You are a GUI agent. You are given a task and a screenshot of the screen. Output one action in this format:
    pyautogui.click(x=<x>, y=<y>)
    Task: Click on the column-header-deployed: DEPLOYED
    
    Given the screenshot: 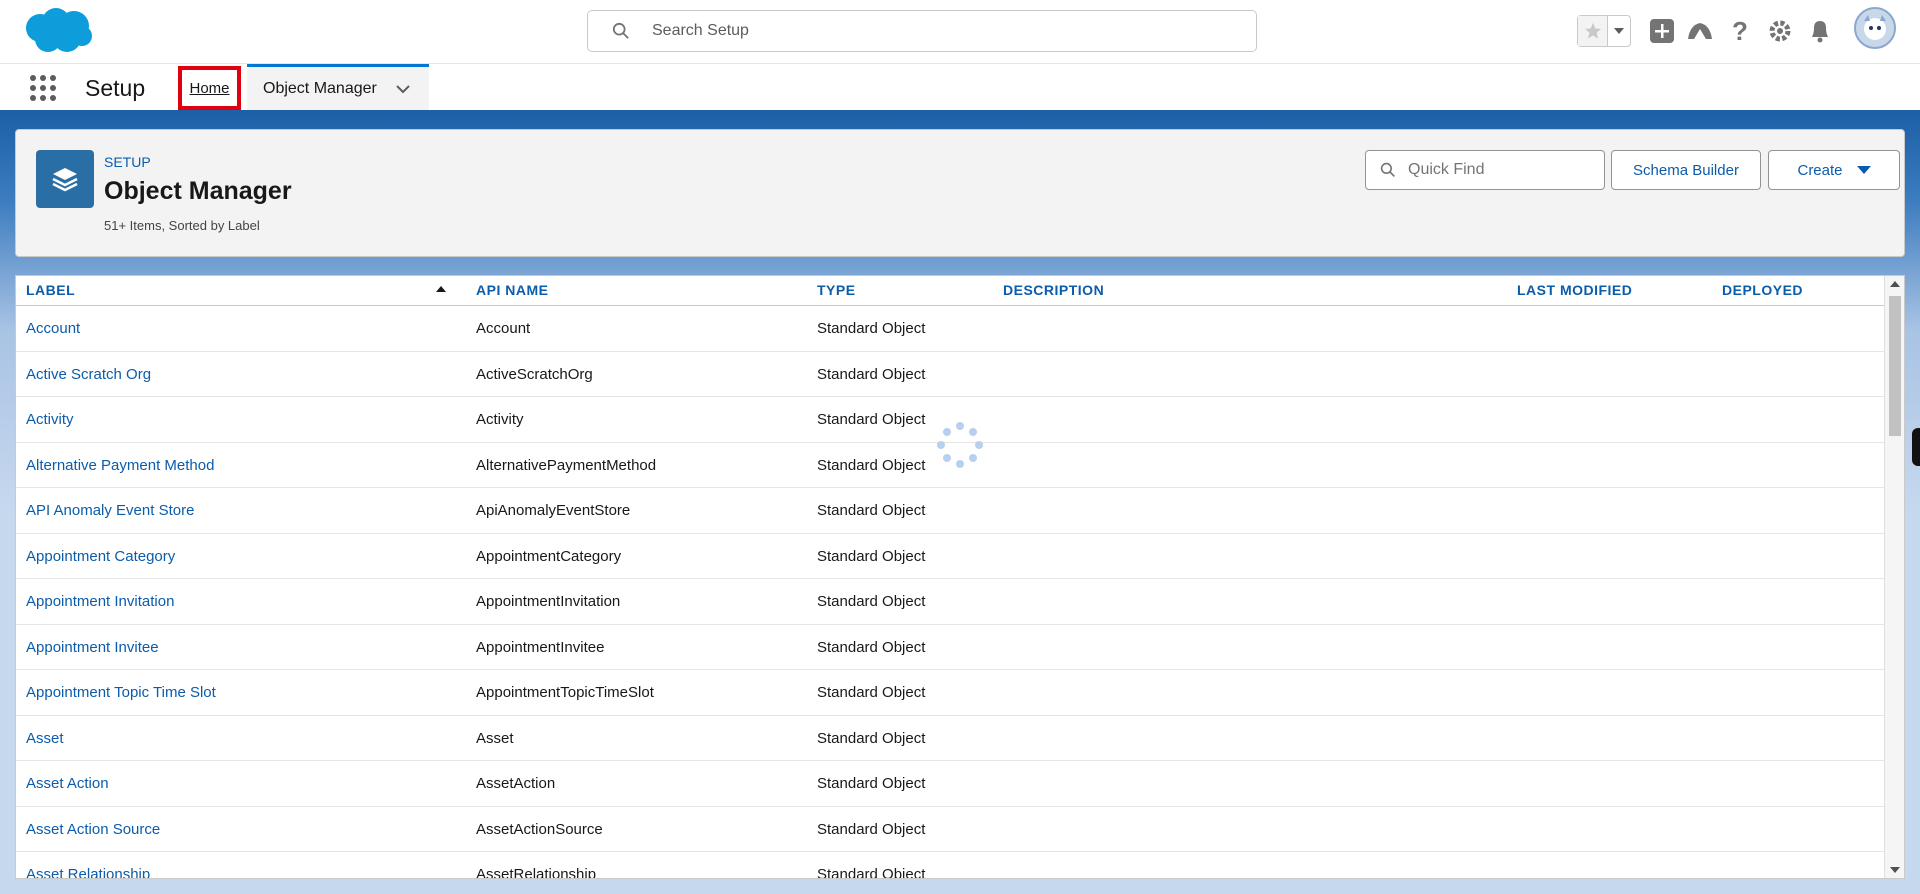 What is the action you would take?
    pyautogui.click(x=1762, y=290)
    